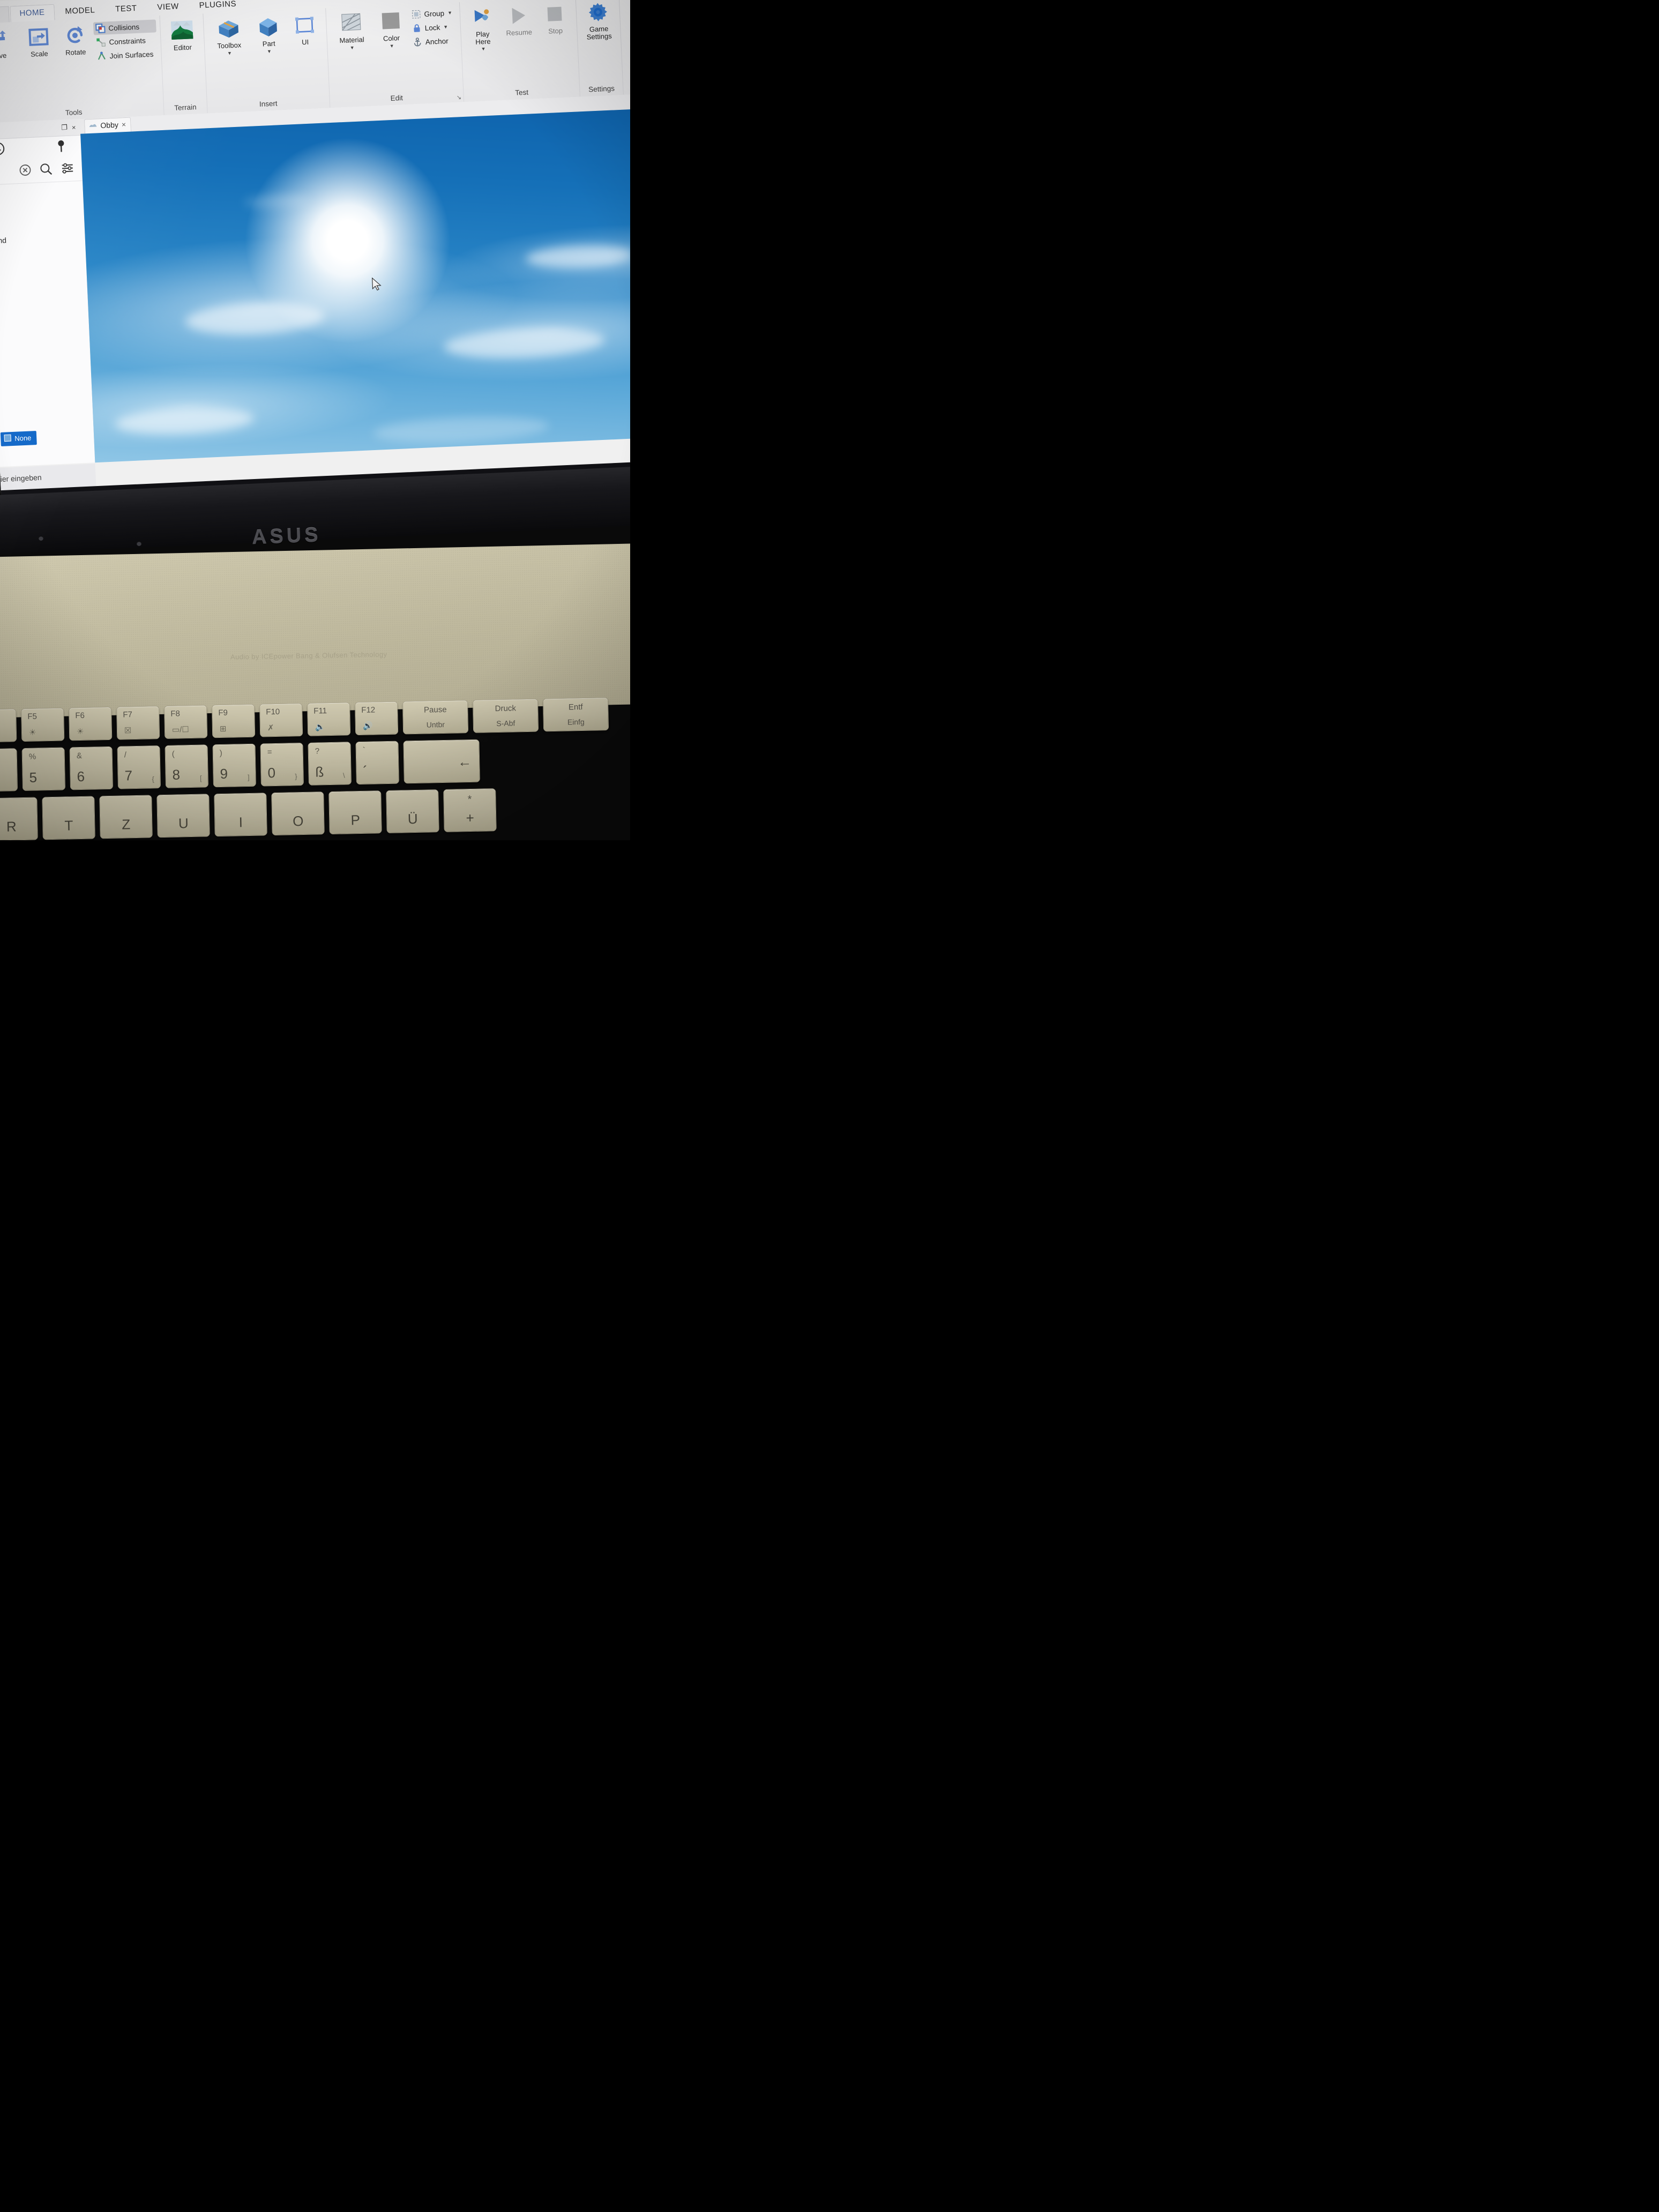 The image size is (1659, 2212). I want to click on terrain-editor-icon, so click(182, 30).